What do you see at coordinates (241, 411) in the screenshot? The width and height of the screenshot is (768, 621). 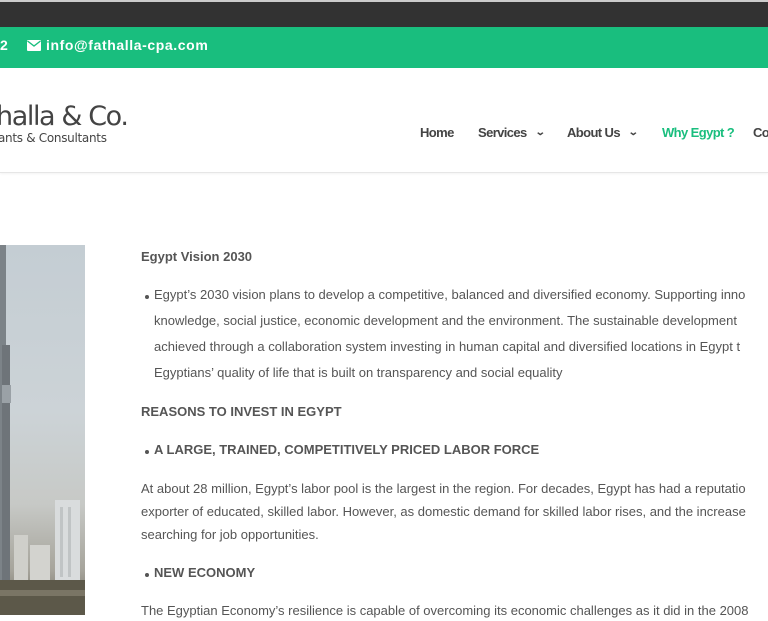 I see `reasons-heading: REASONS TO INVEST IN EGYPT` at bounding box center [241, 411].